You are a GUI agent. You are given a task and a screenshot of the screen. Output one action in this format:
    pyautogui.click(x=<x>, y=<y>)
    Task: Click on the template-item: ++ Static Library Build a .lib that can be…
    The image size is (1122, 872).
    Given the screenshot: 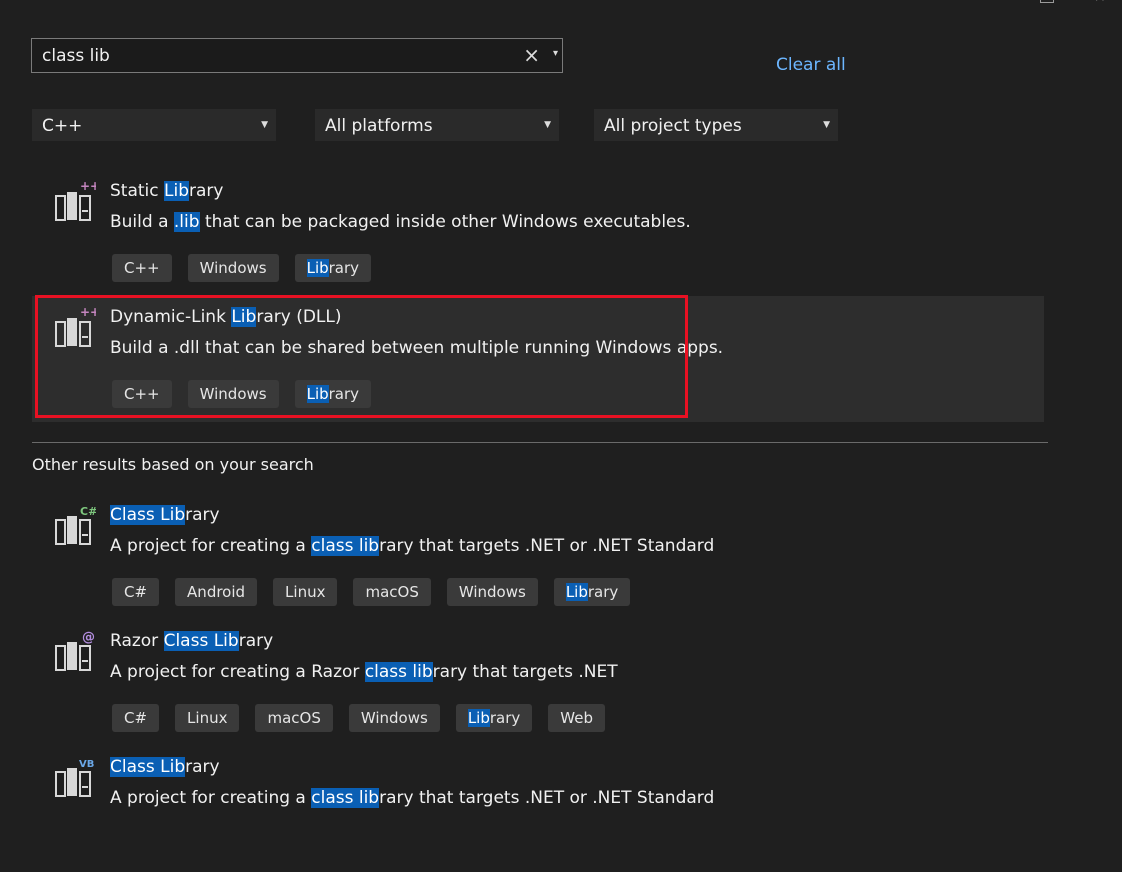 What is the action you would take?
    pyautogui.click(x=538, y=233)
    